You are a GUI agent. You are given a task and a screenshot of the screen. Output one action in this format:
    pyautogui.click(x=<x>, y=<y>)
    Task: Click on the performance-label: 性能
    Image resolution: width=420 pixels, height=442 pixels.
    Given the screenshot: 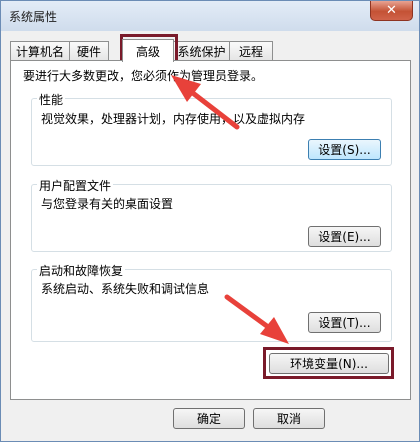 What is the action you would take?
    pyautogui.click(x=51, y=99)
    